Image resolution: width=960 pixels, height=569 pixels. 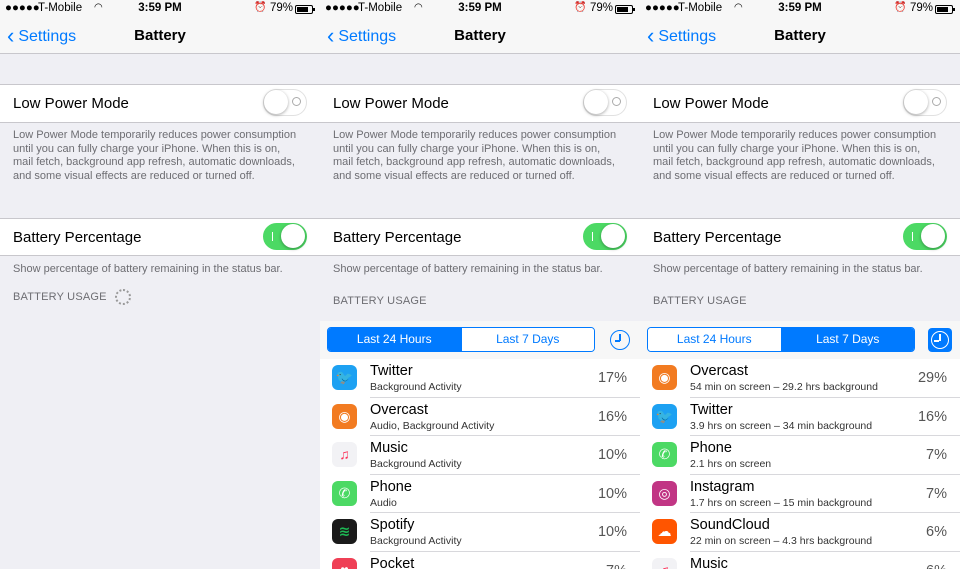 What do you see at coordinates (781, 425) in the screenshot?
I see `app-usage-detail: 3.9 hrs on screen – 34 min background` at bounding box center [781, 425].